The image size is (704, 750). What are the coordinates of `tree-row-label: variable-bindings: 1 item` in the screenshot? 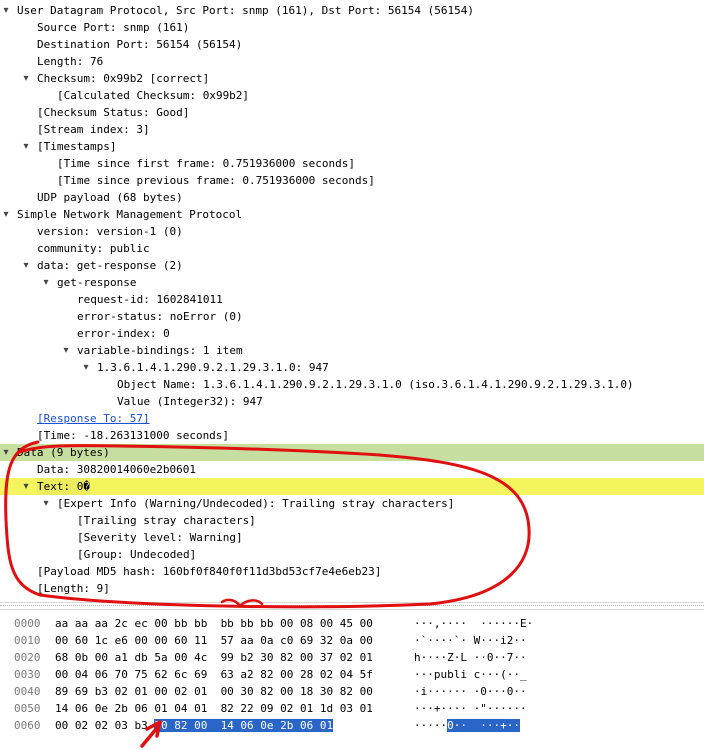 It's located at (160, 350).